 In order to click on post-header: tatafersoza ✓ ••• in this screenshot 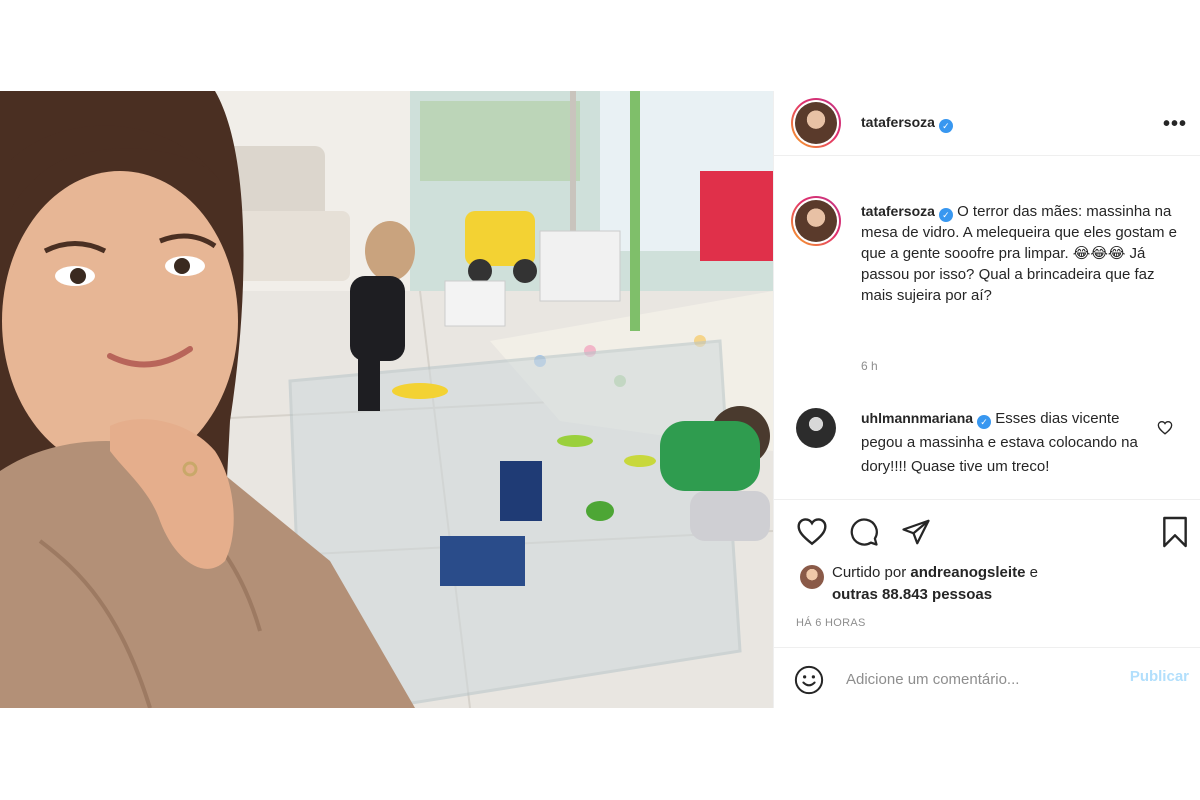, I will do `click(987, 123)`.